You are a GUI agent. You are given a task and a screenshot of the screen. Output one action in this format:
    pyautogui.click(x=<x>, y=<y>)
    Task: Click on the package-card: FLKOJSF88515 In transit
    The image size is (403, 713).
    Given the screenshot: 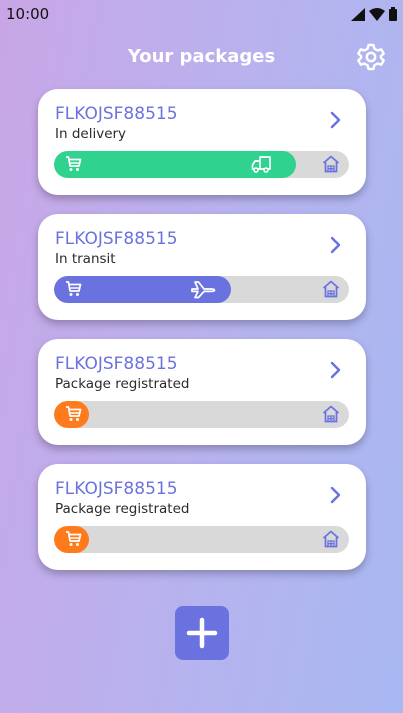 What is the action you would take?
    pyautogui.click(x=202, y=267)
    